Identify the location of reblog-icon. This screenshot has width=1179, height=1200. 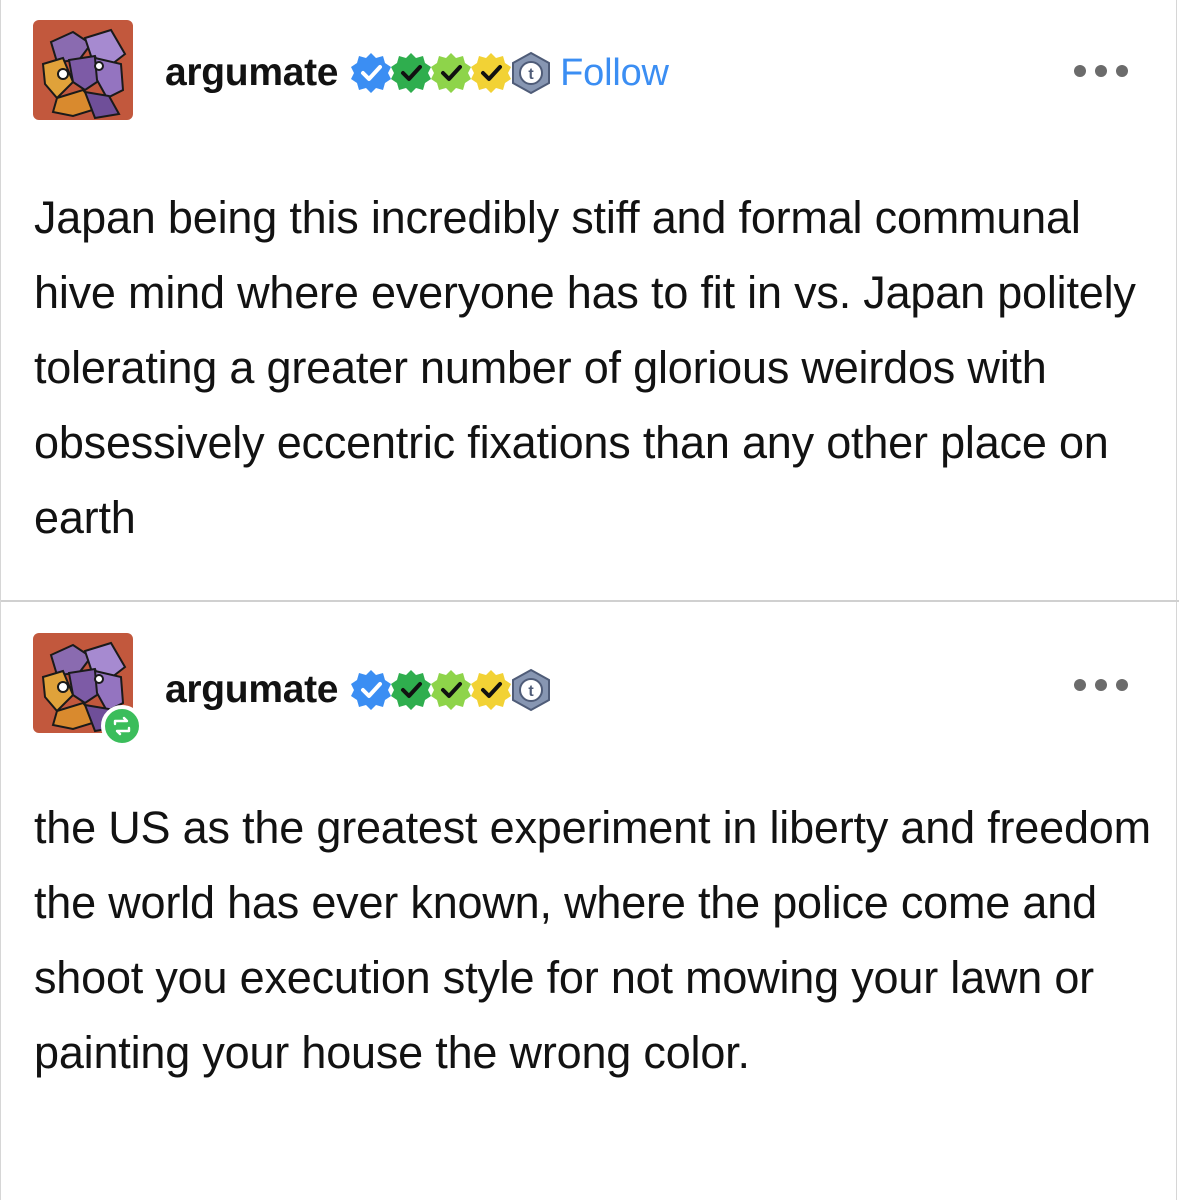
(122, 726).